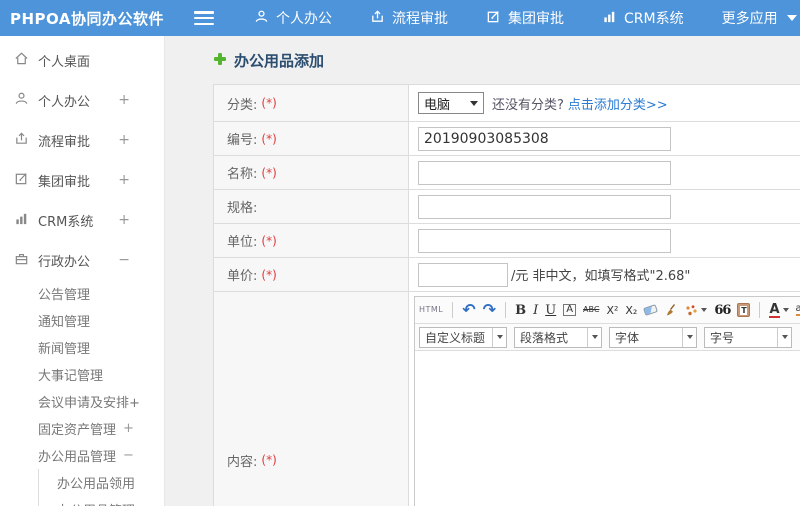  I want to click on blockquote-button: 66, so click(722, 310).